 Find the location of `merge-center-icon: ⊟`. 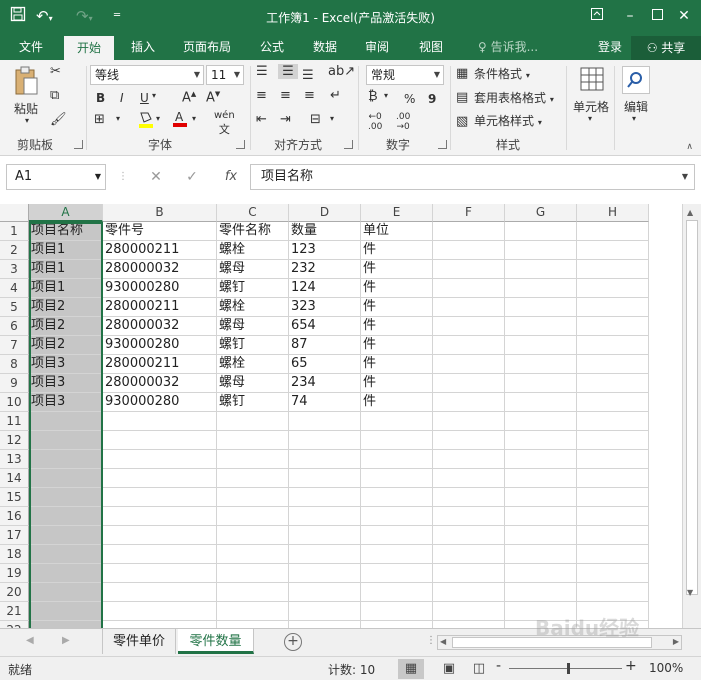

merge-center-icon: ⊟ is located at coordinates (315, 119).